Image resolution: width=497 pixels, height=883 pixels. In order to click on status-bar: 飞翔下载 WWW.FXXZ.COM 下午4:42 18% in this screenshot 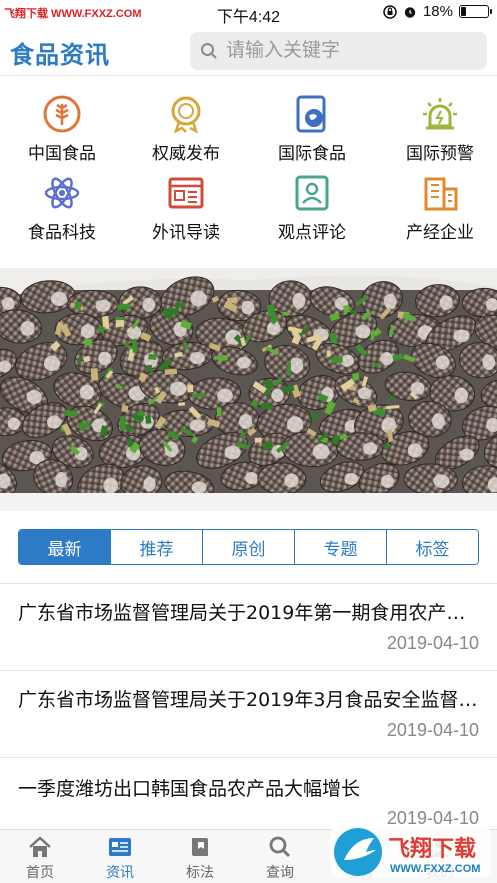, I will do `click(248, 13)`.